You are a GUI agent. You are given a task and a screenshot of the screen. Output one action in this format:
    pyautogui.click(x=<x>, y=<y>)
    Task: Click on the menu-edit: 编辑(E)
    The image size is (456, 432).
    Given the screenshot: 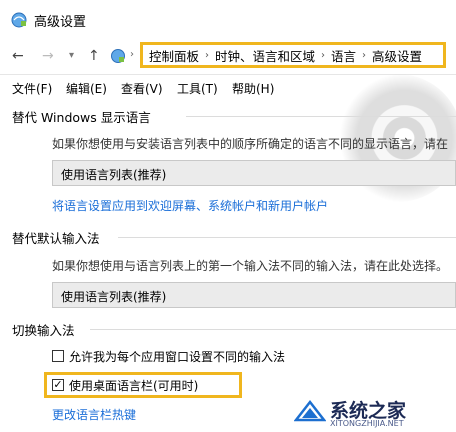 What is the action you would take?
    pyautogui.click(x=86, y=88)
    